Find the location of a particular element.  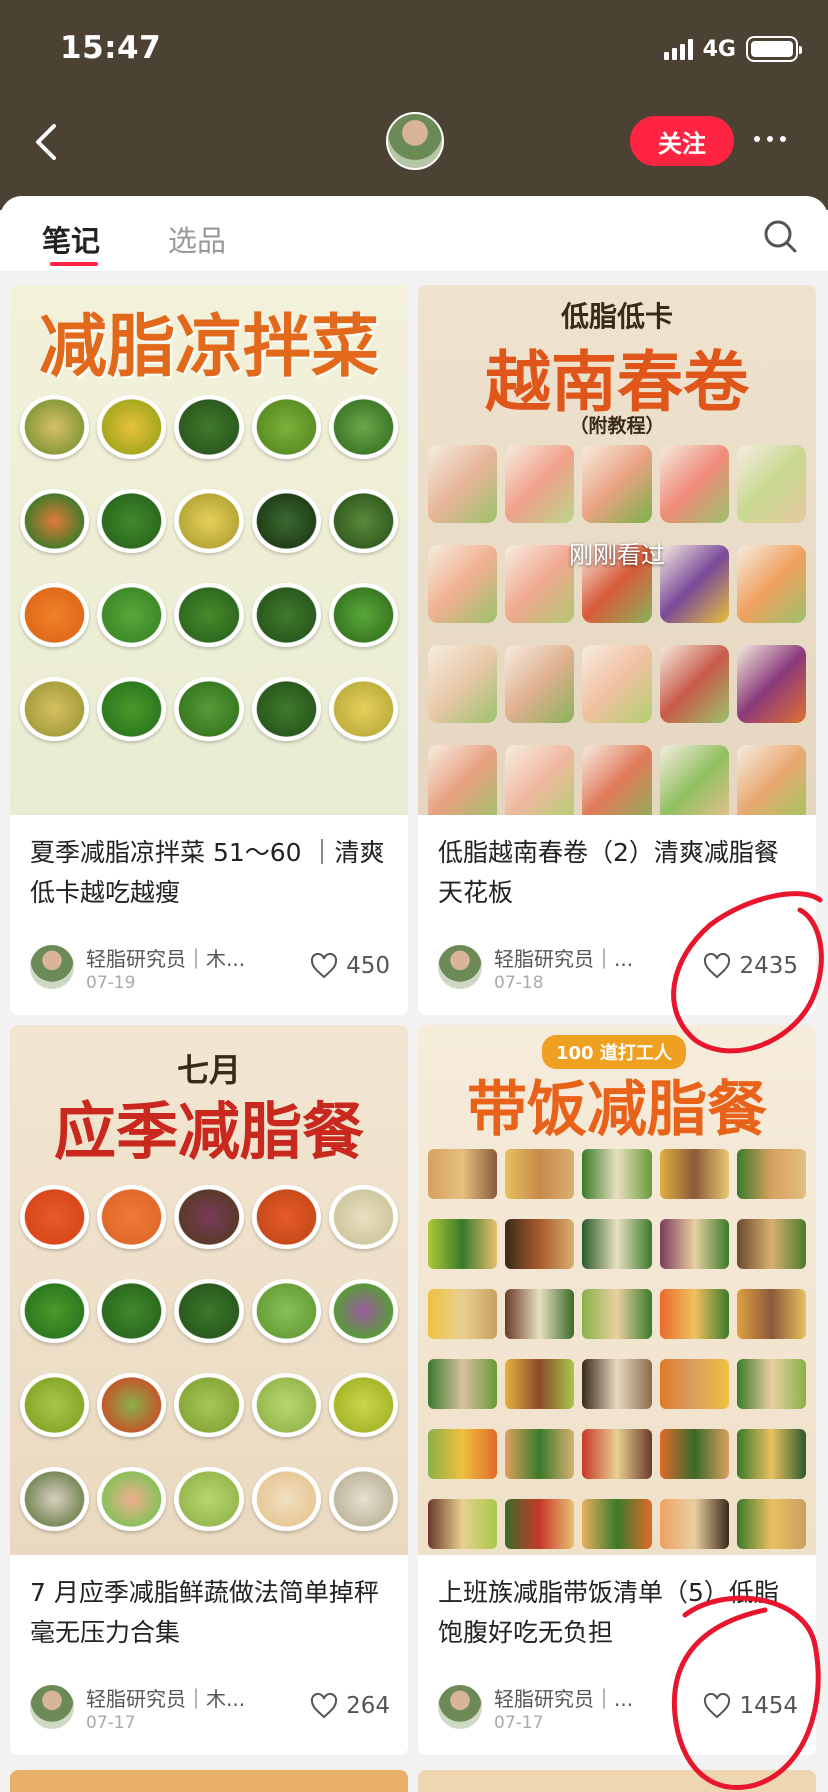

post-date: 07-19 is located at coordinates (111, 983).